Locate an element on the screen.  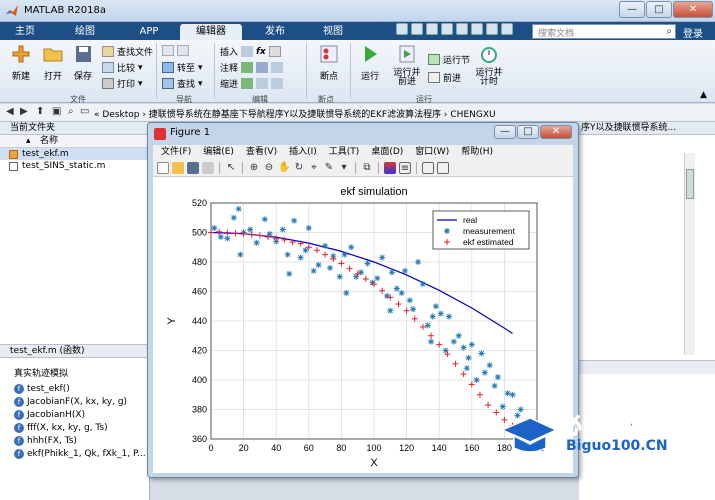
increase-indent-icon is located at coordinates (262, 83).